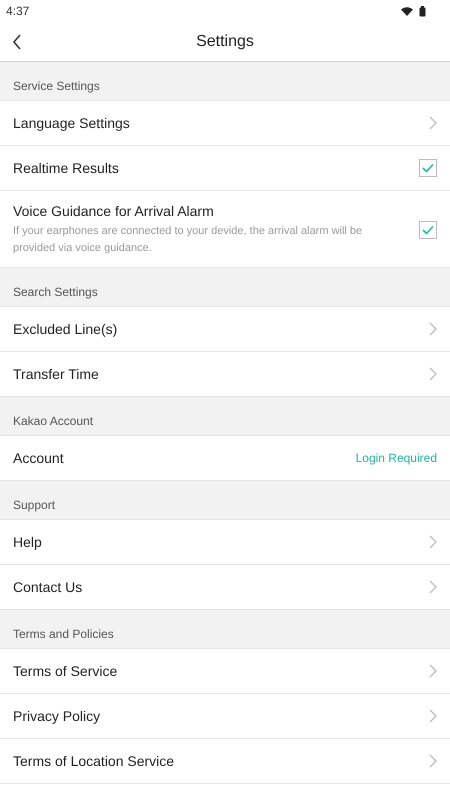 The image size is (450, 800). Describe the element at coordinates (225, 587) in the screenshot. I see `settings-row: Contact Us` at that location.